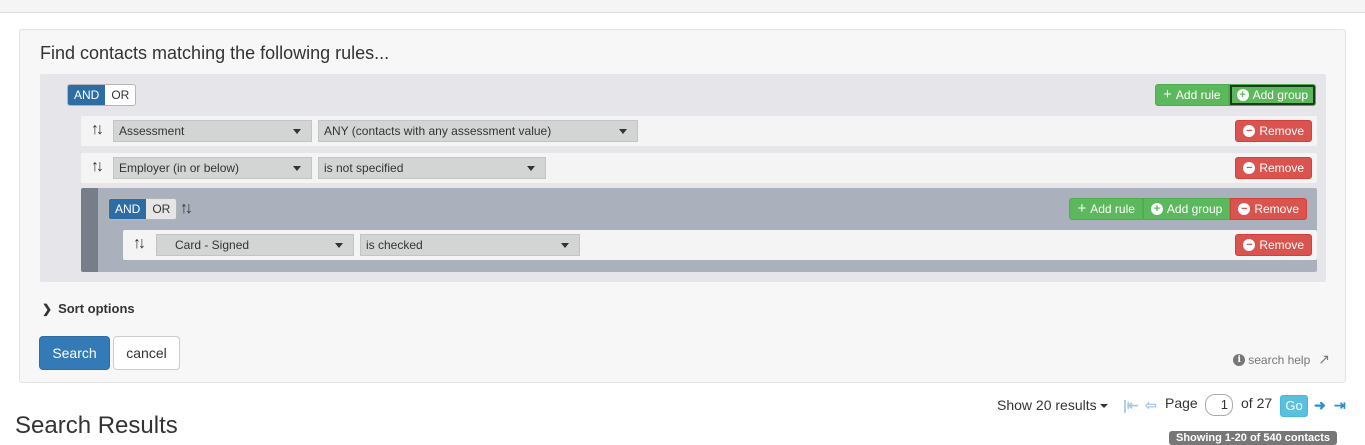 The width and height of the screenshot is (1365, 445). Describe the element at coordinates (1268, 209) in the screenshot. I see `nested-remove-group-button: − Remove` at that location.